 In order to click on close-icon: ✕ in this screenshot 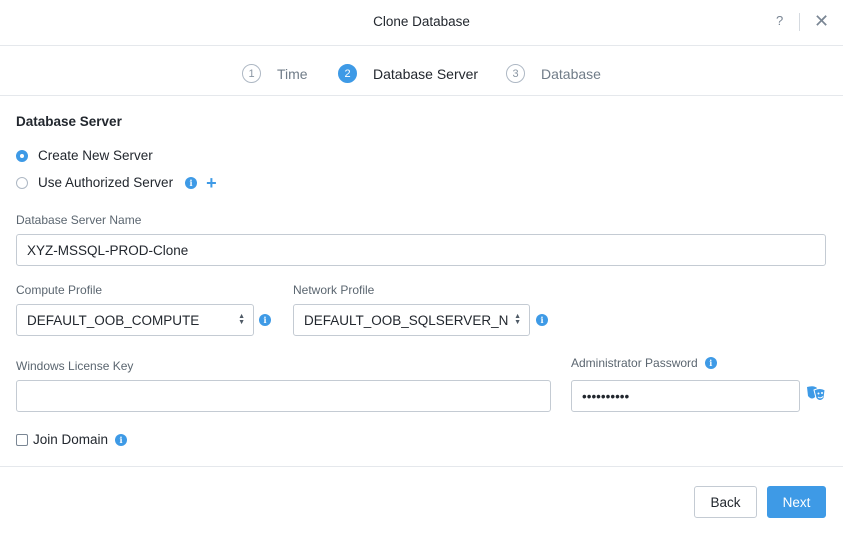, I will do `click(821, 21)`.